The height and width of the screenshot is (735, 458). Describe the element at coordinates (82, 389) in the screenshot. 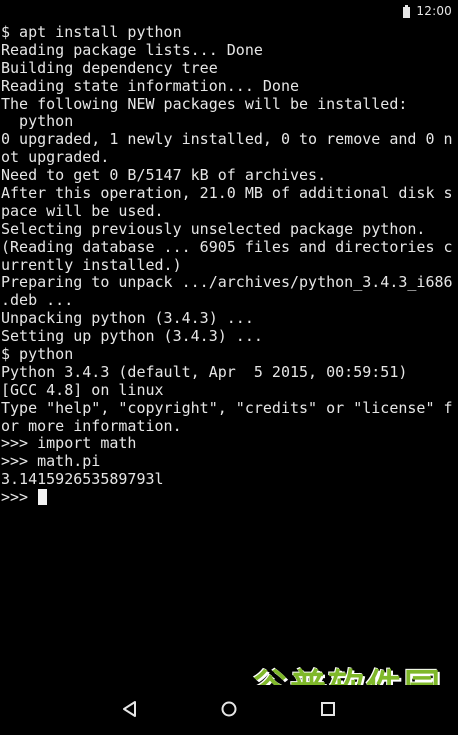

I see `terminal-line: [GCC 4.8] on linux` at that location.